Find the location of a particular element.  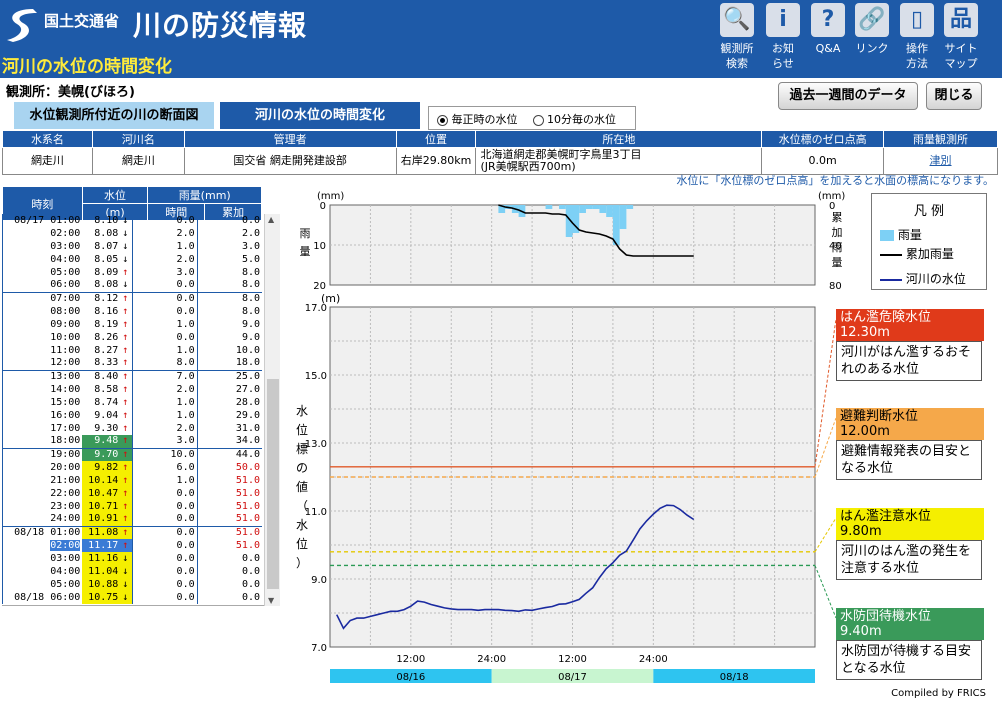

table-row: 18:00 9.48 ↑ 3.0 34.0 is located at coordinates (132, 442).